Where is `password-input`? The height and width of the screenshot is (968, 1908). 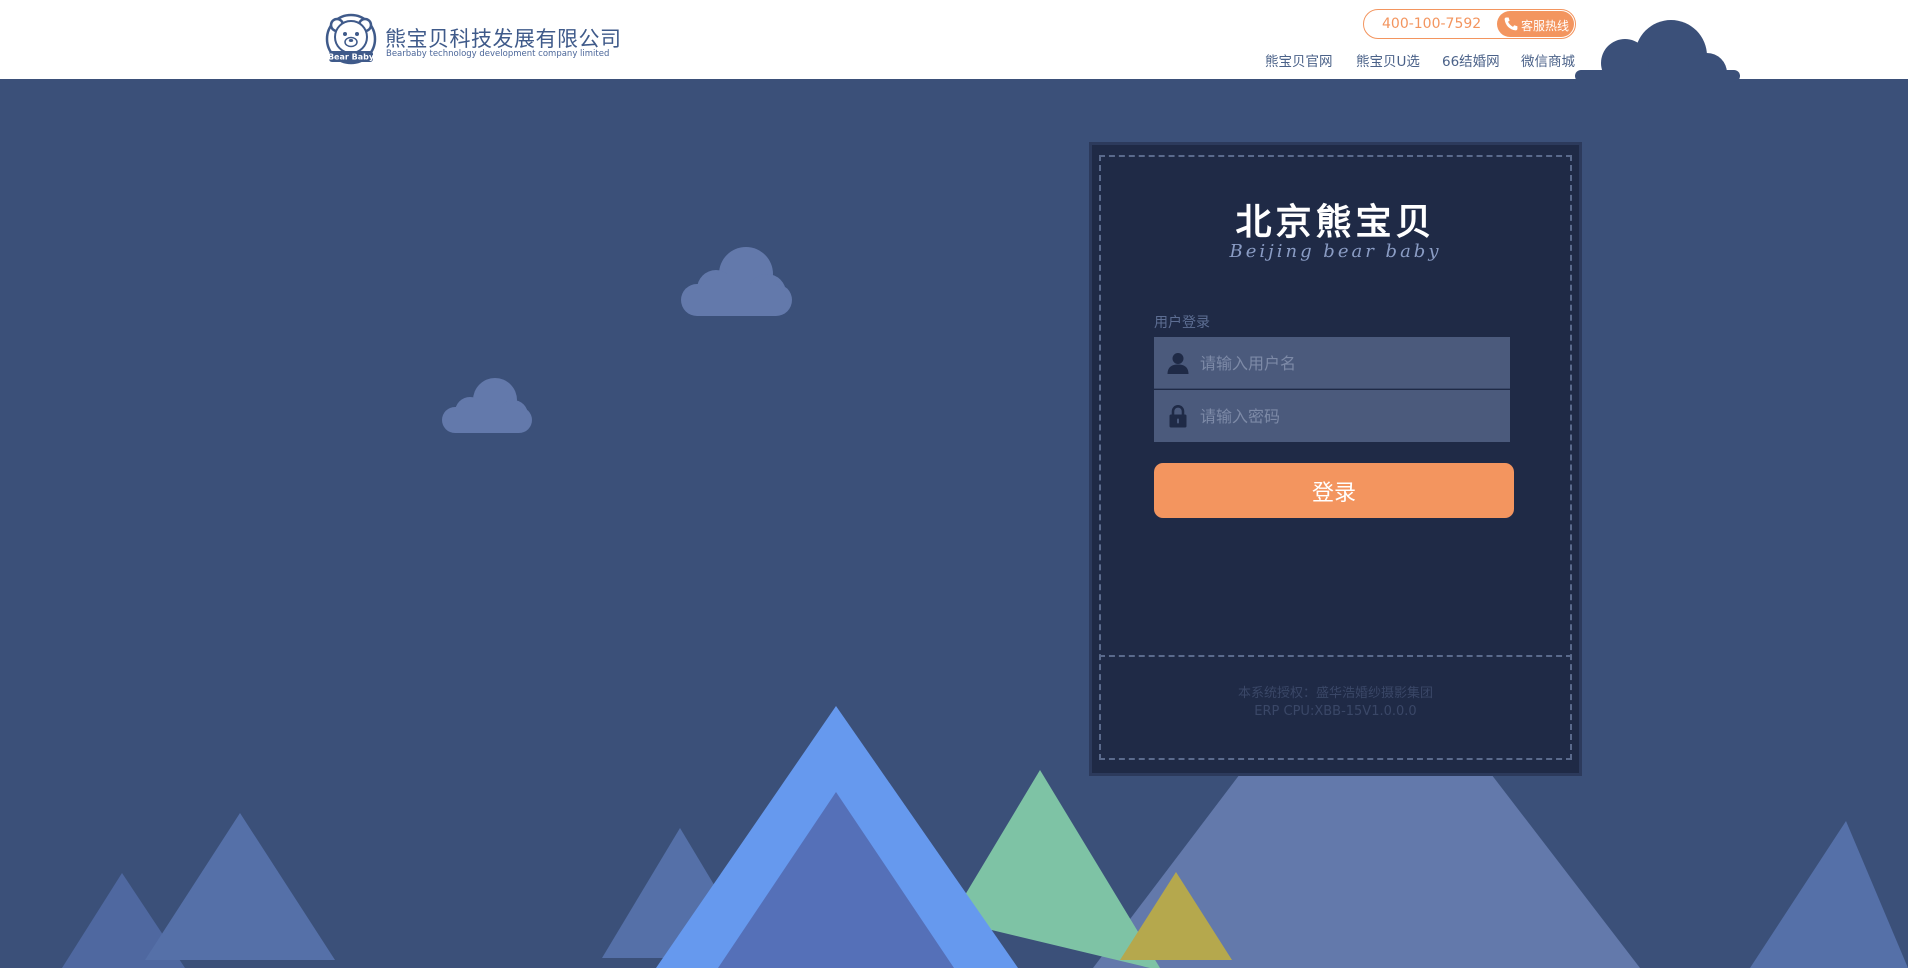
password-input is located at coordinates (1350, 416).